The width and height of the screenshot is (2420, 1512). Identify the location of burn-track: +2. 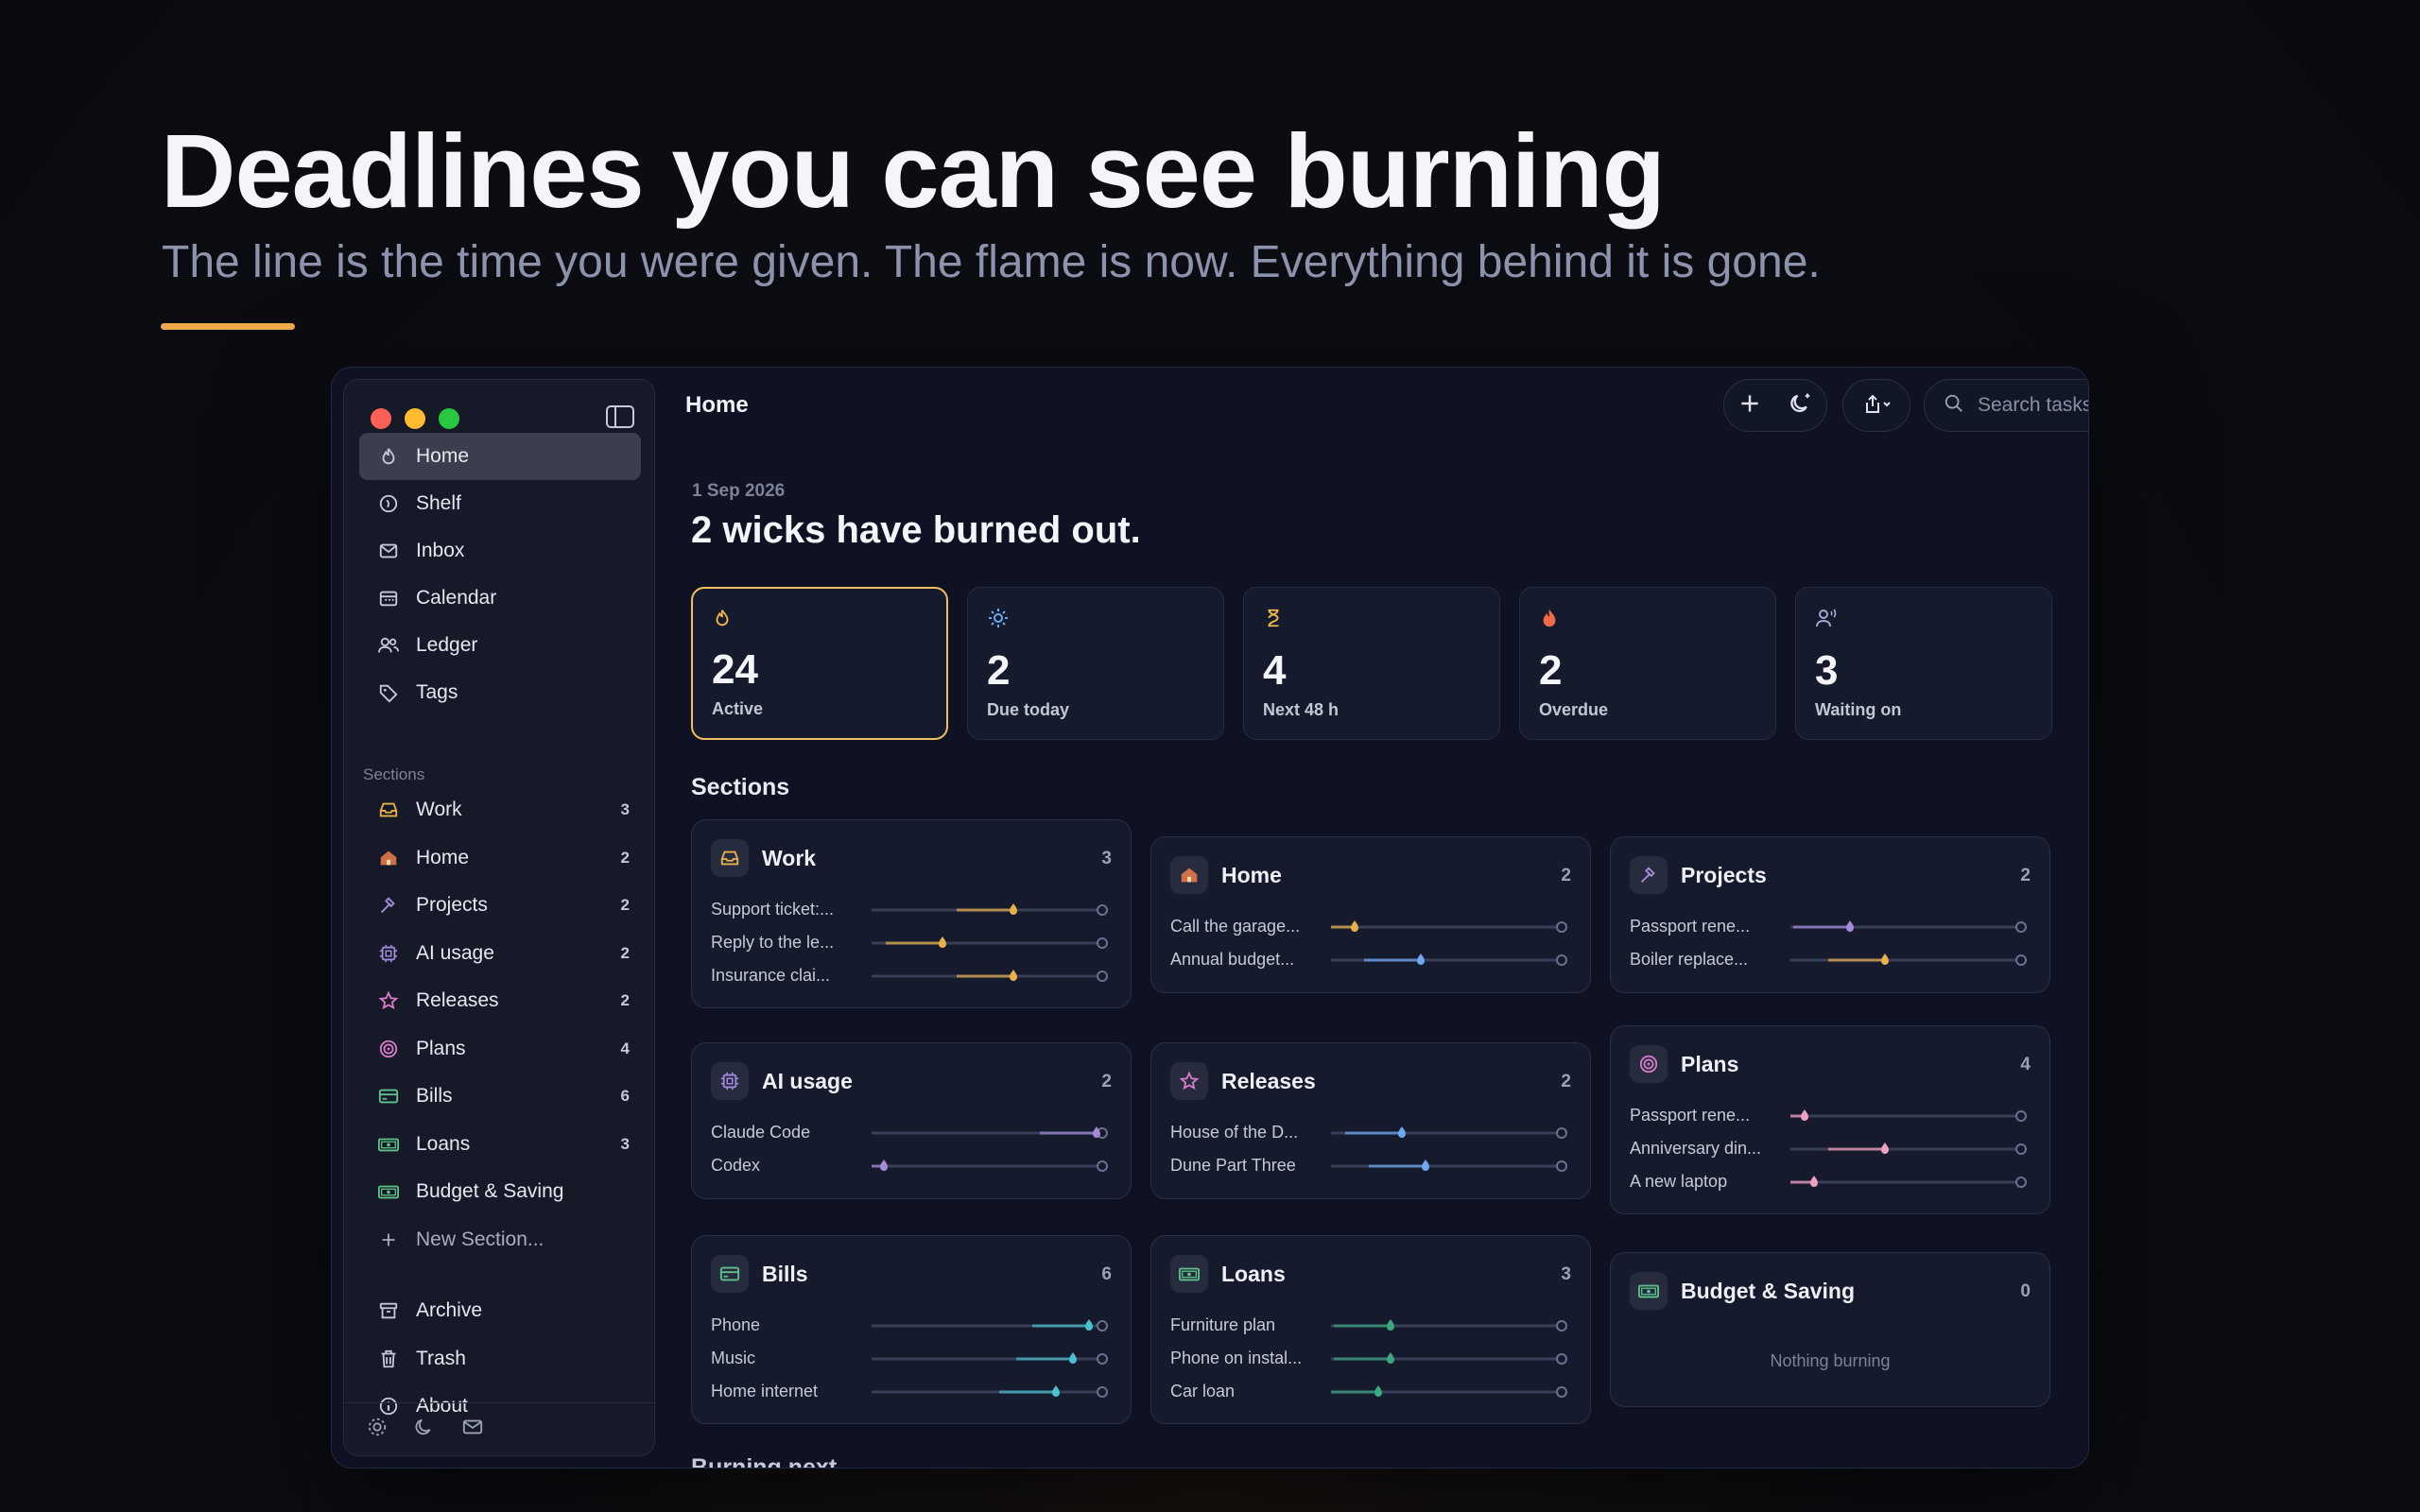
(1449, 1392).